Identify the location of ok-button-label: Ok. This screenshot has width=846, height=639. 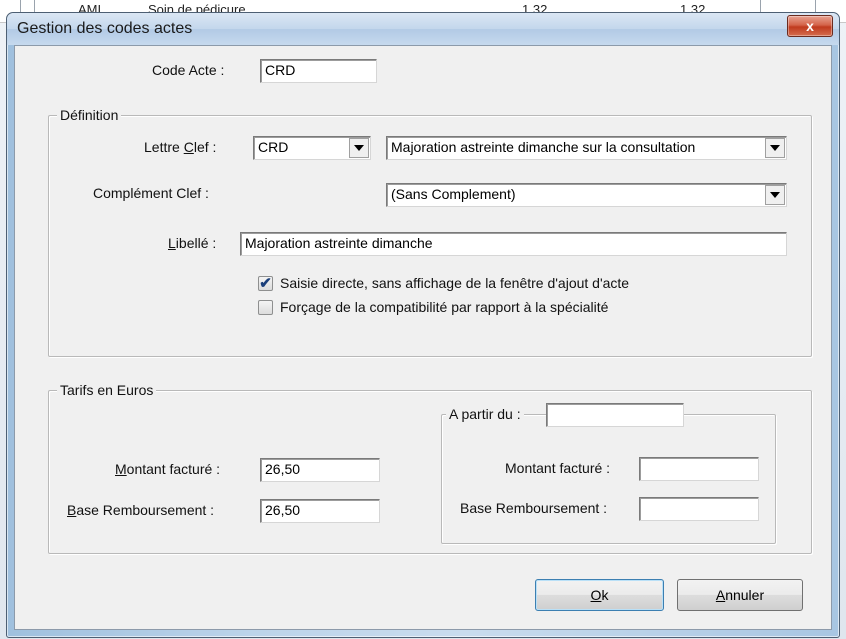
(599, 595).